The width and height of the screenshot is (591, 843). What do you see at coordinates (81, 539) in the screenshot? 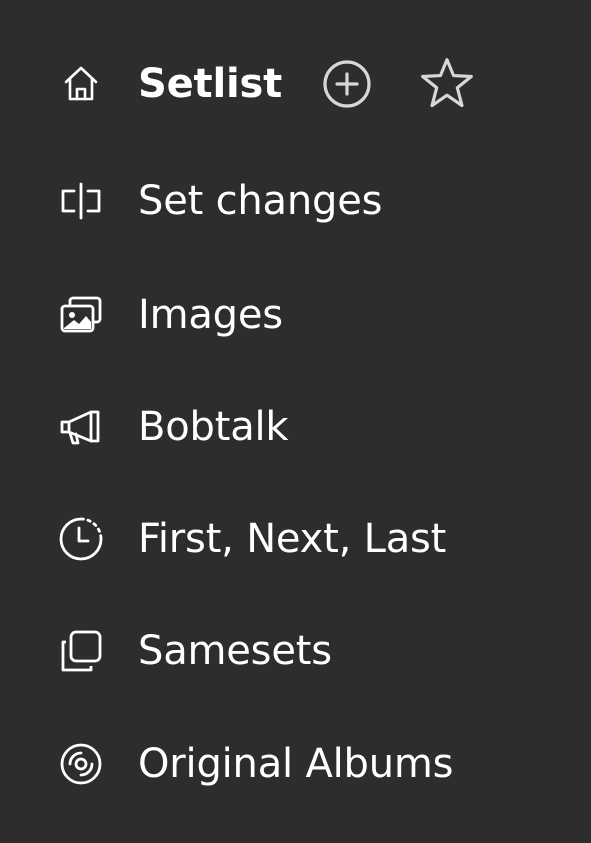
I see `clock-icon` at bounding box center [81, 539].